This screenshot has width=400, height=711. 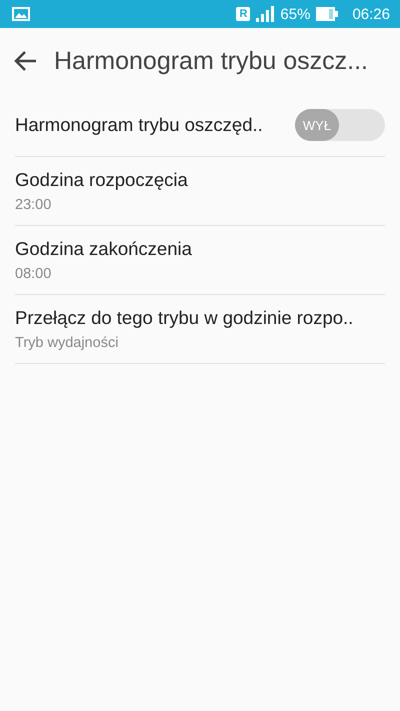 What do you see at coordinates (33, 205) in the screenshot?
I see `setting-value: 23:00` at bounding box center [33, 205].